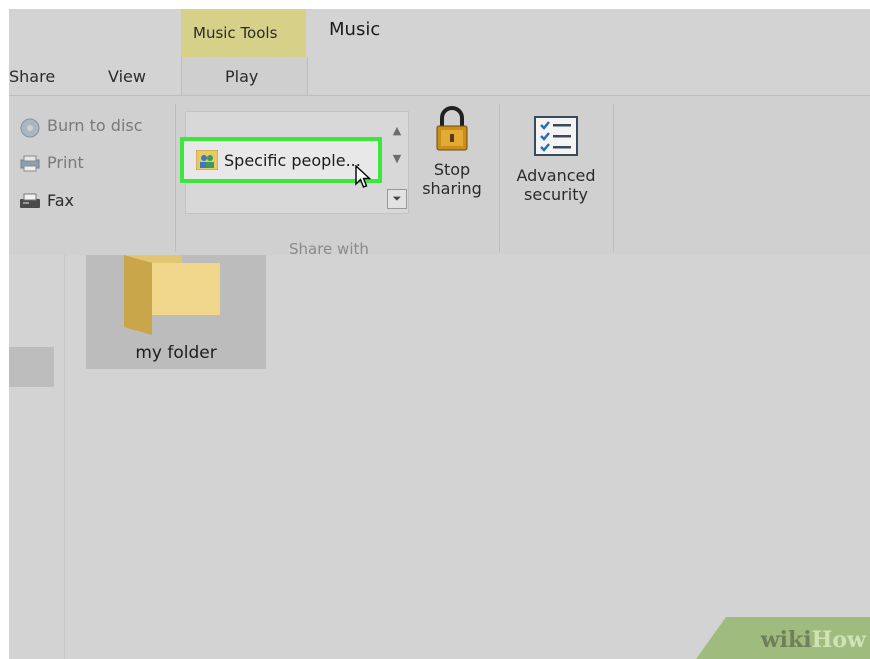  I want to click on fax-button: Fax, so click(46, 200).